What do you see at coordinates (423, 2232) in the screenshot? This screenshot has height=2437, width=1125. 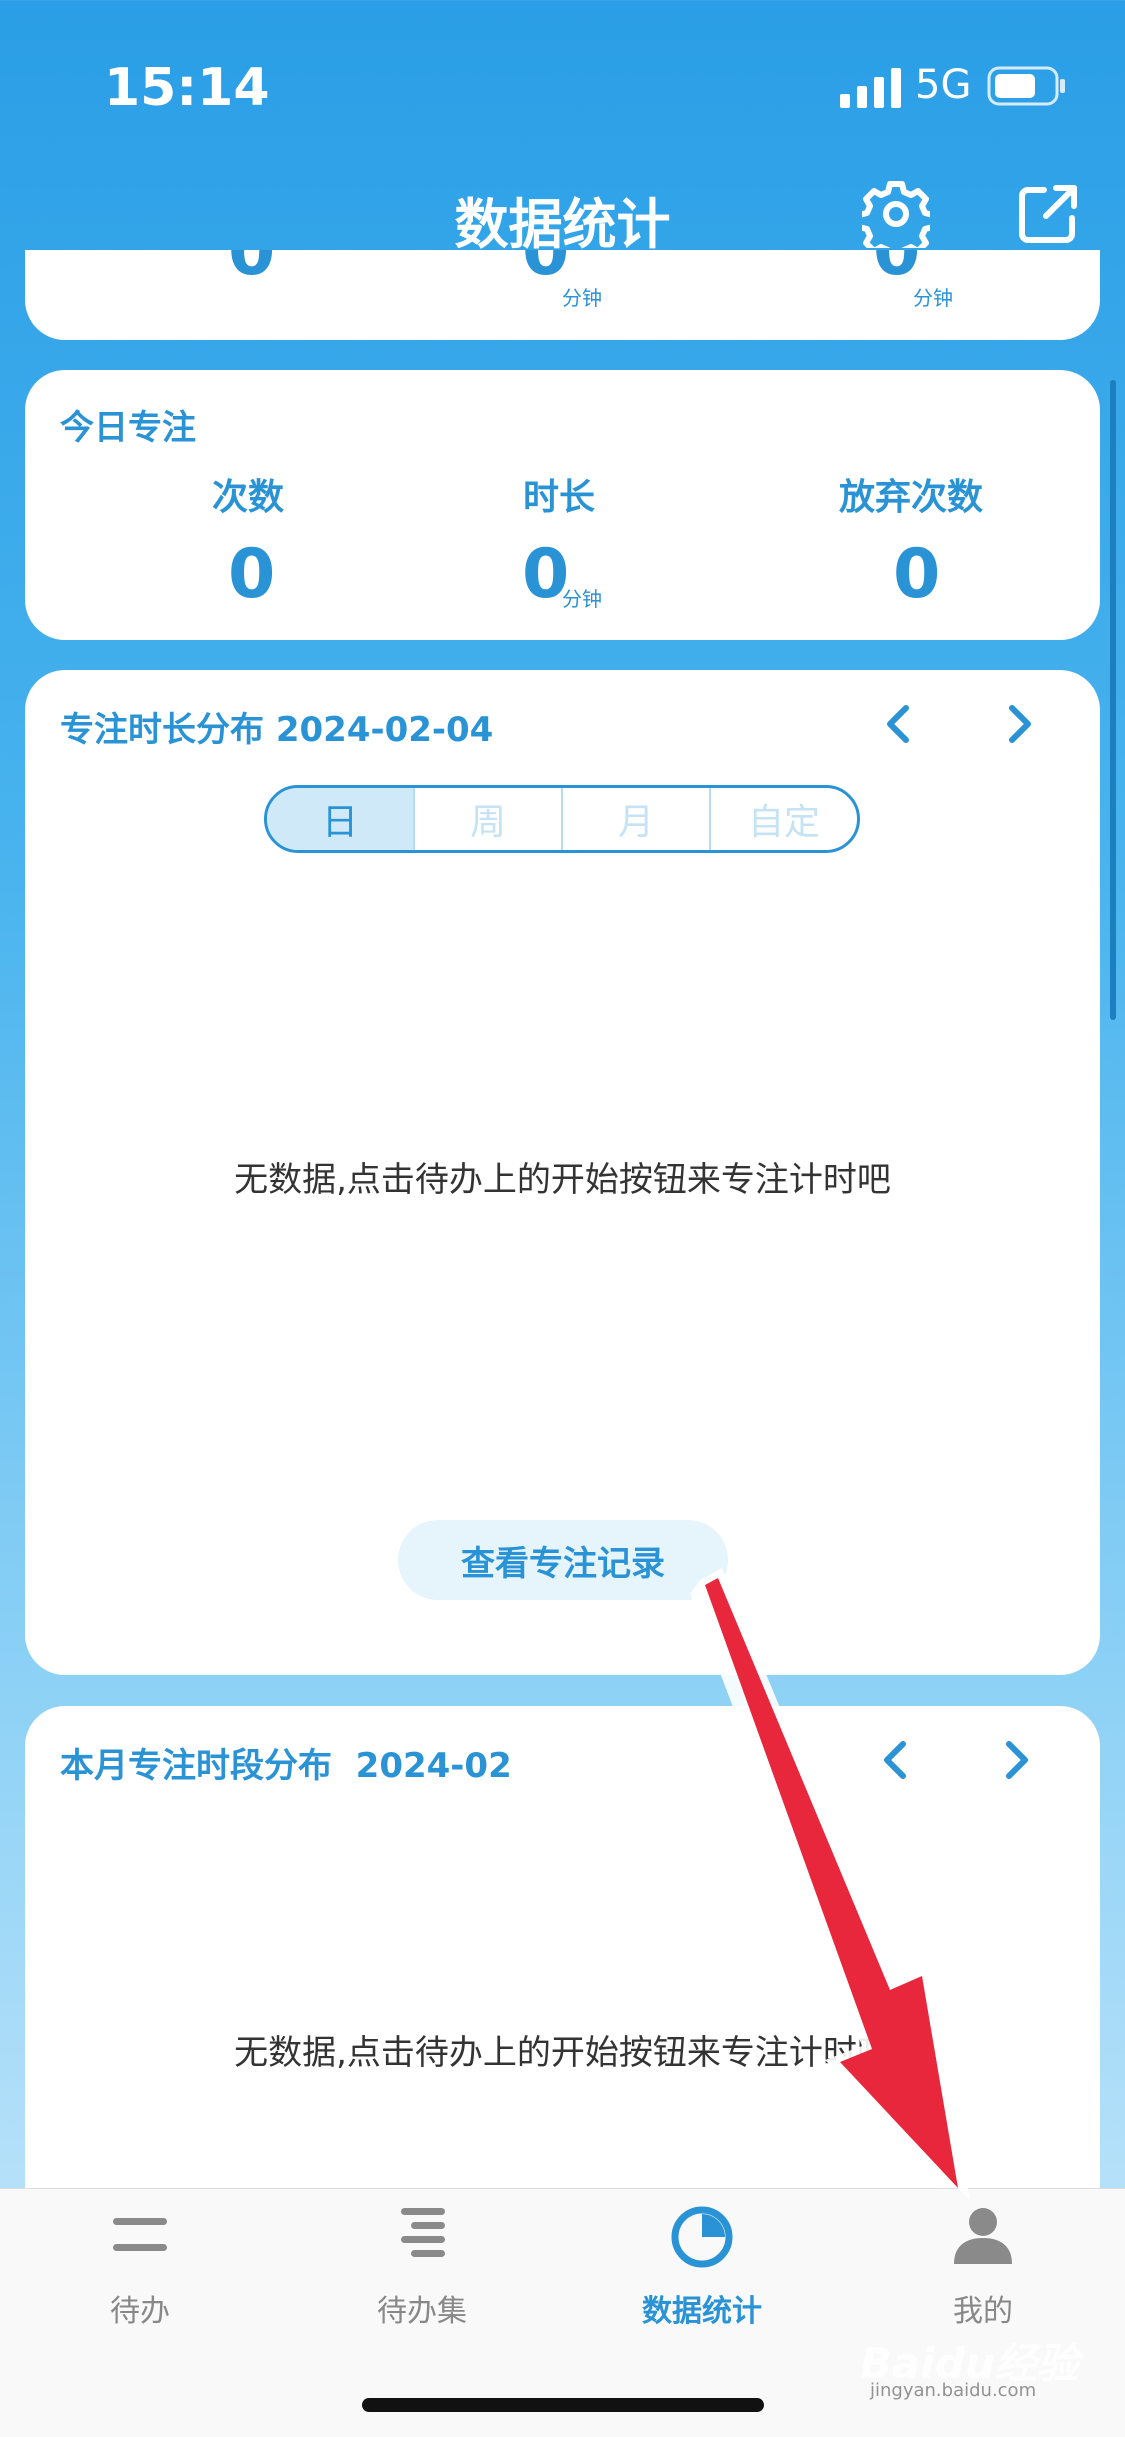 I see `list-set-icon` at bounding box center [423, 2232].